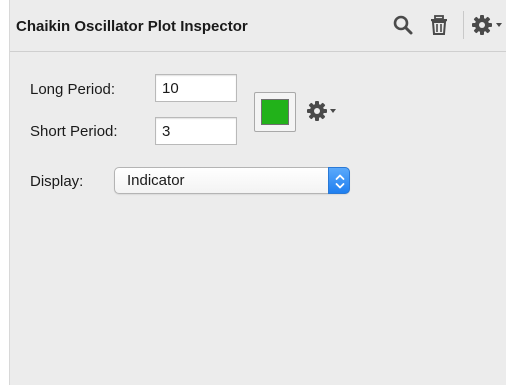 The image size is (506, 385). What do you see at coordinates (74, 131) in the screenshot?
I see `short-period-label: Short Period:` at bounding box center [74, 131].